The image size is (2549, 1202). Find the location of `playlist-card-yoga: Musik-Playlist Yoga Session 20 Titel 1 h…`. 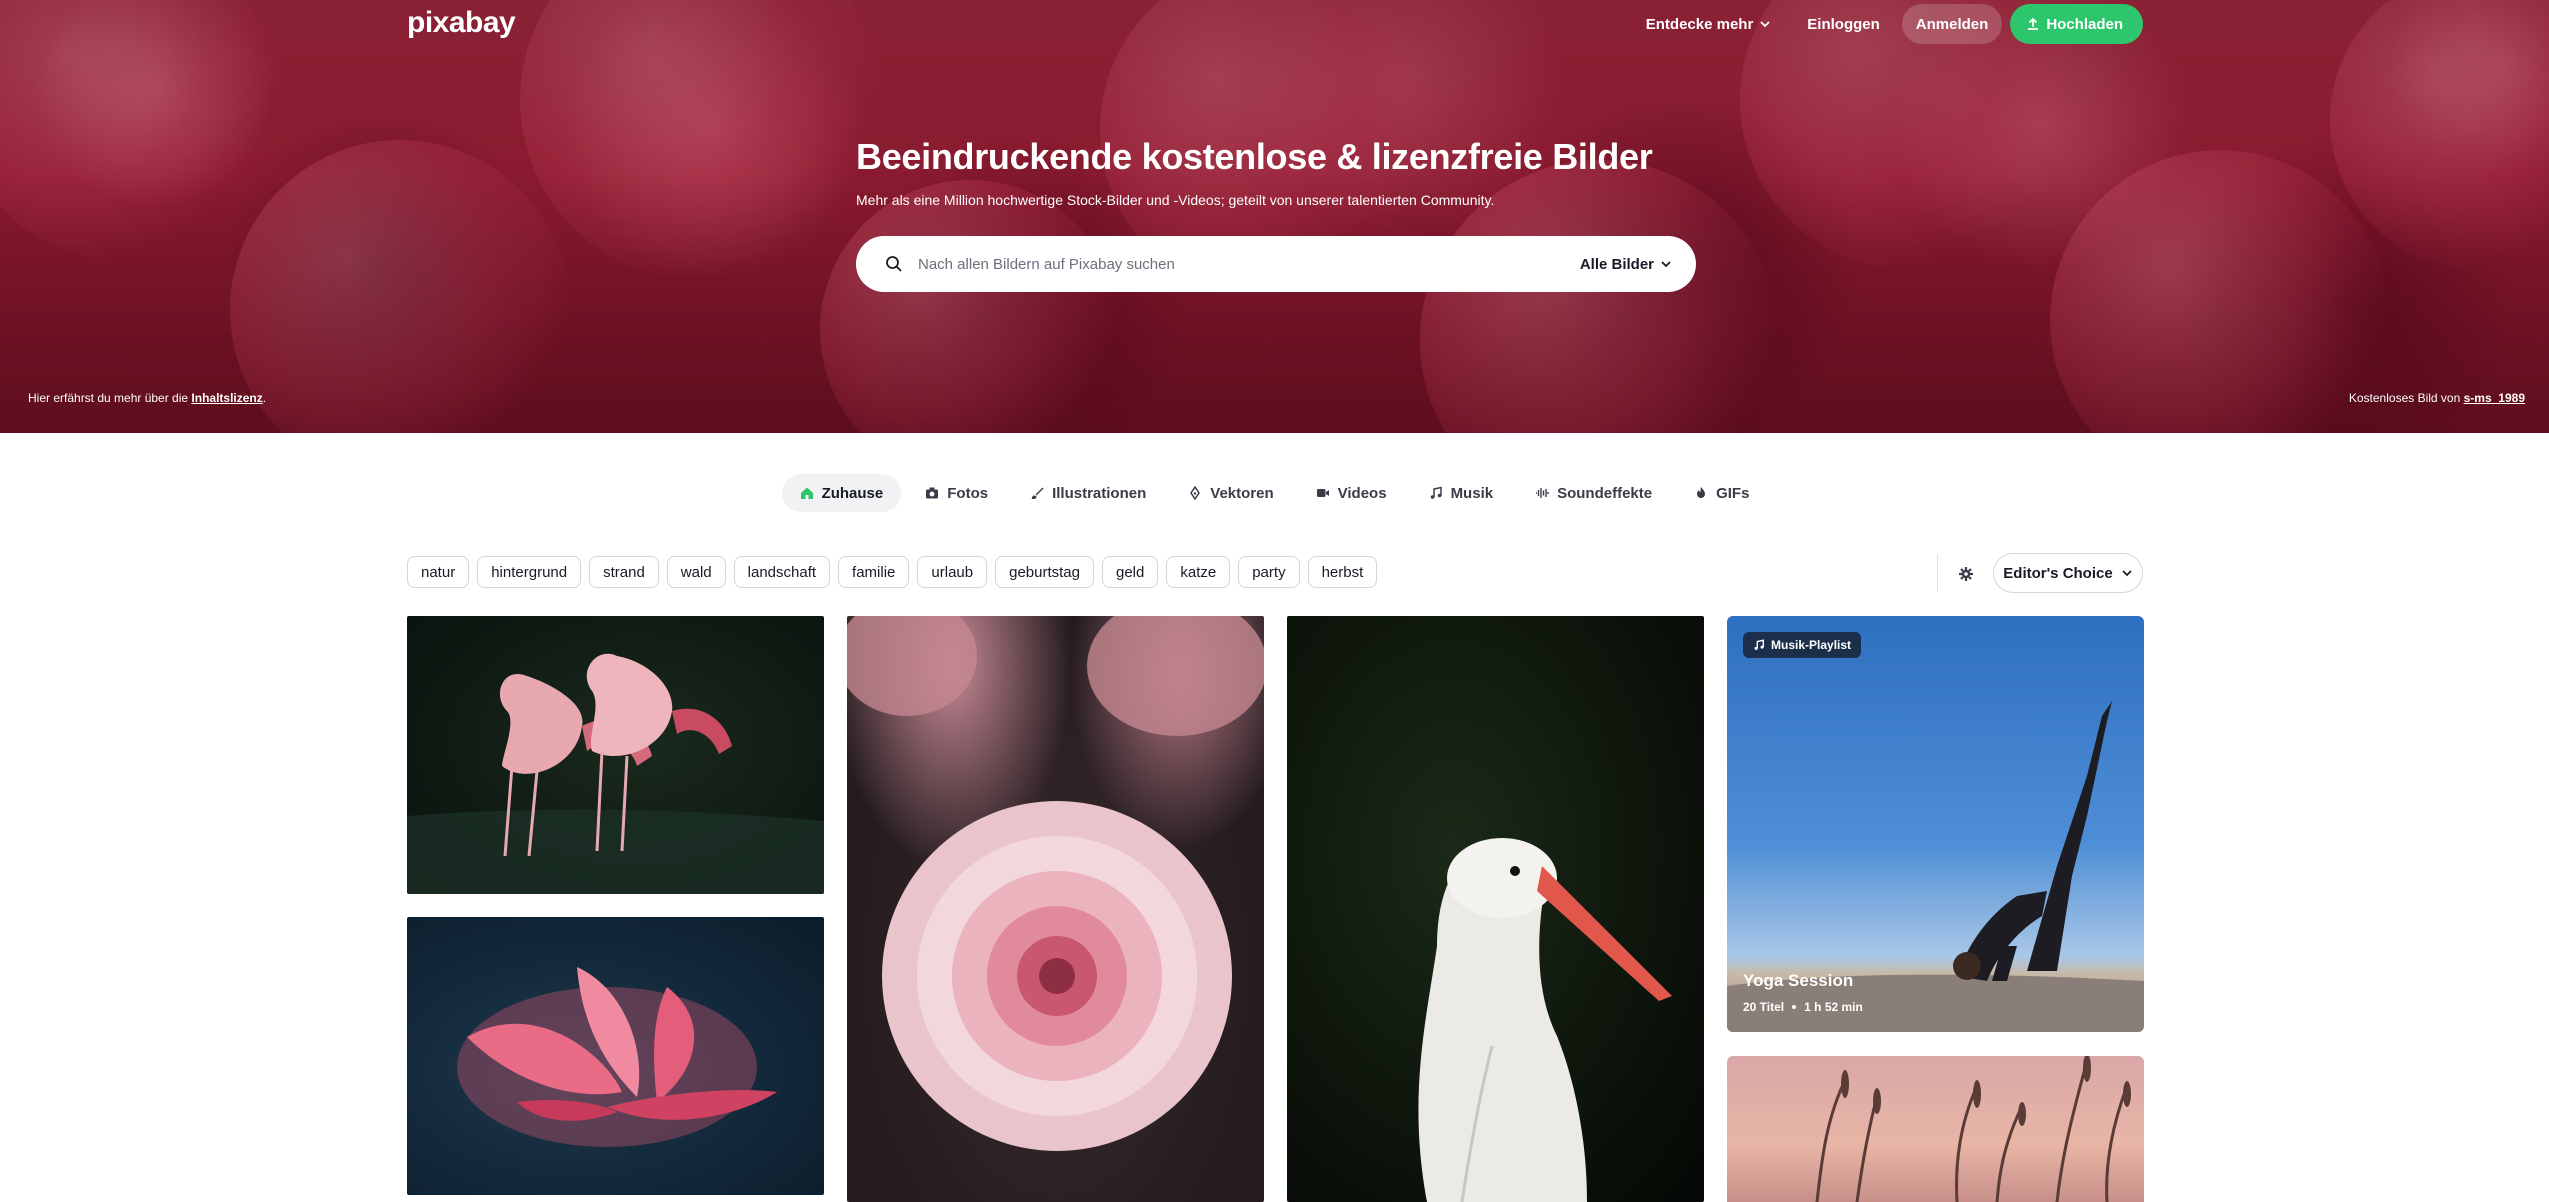

playlist-card-yoga: Musik-Playlist Yoga Session 20 Titel 1 h… is located at coordinates (1935, 824).